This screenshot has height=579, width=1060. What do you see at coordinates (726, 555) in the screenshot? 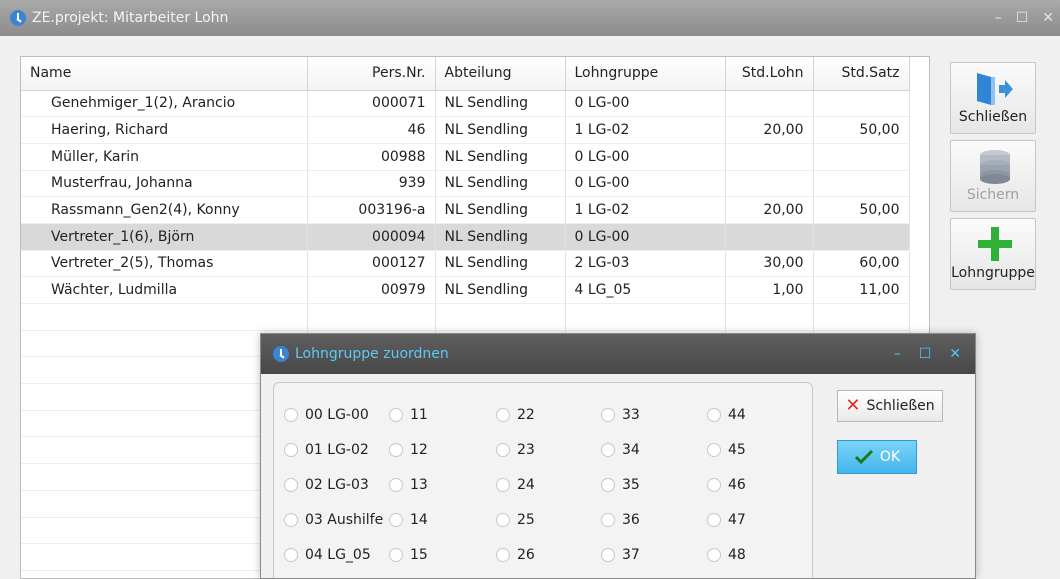
I see `lohngruppe-radio-option: 48` at bounding box center [726, 555].